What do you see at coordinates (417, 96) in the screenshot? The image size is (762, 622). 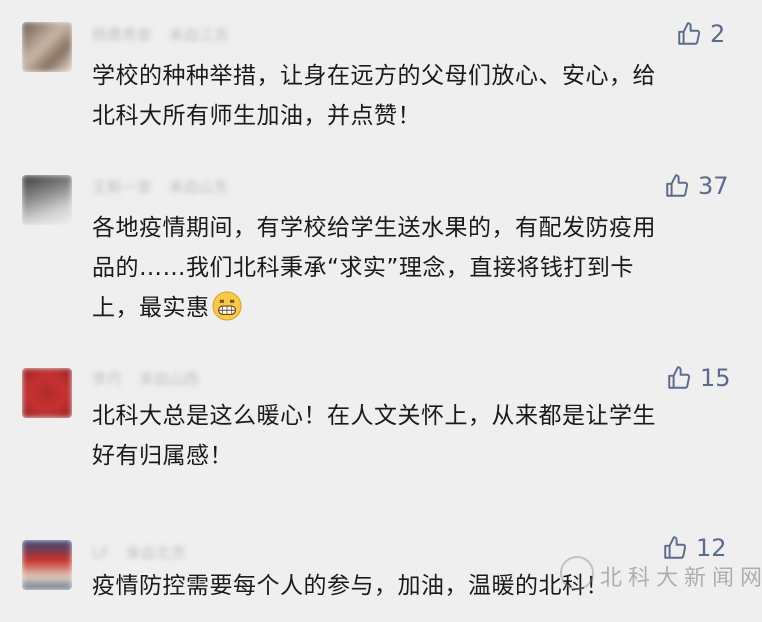 I see `comment-text: 学校的种种举措，让身在远方的父母们放心、安心，给 北科大所有师生加油，并点赞！` at bounding box center [417, 96].